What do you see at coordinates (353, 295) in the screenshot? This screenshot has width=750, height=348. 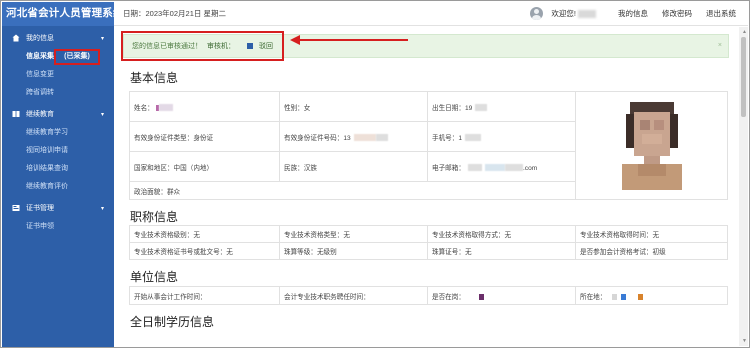 I see `table-cell: 会计专业技术职务聘任时间：` at bounding box center [353, 295].